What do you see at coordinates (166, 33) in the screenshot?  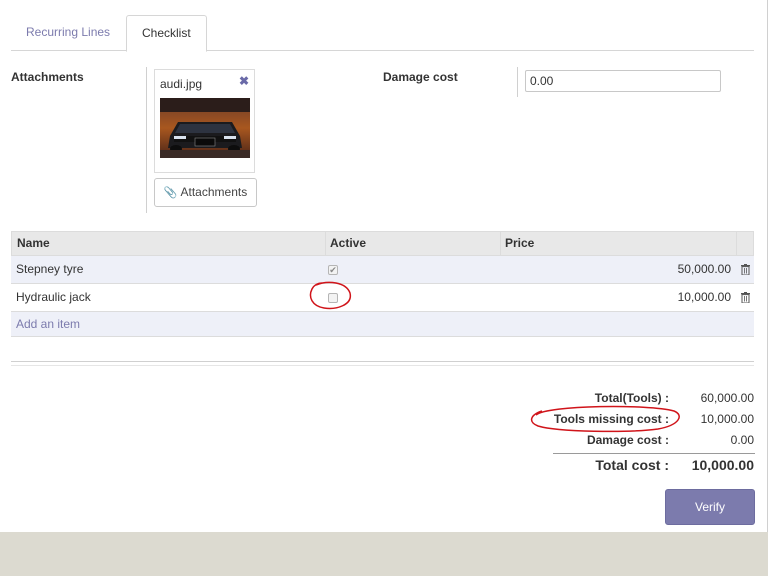 I see `tab-checklist: Checklist` at bounding box center [166, 33].